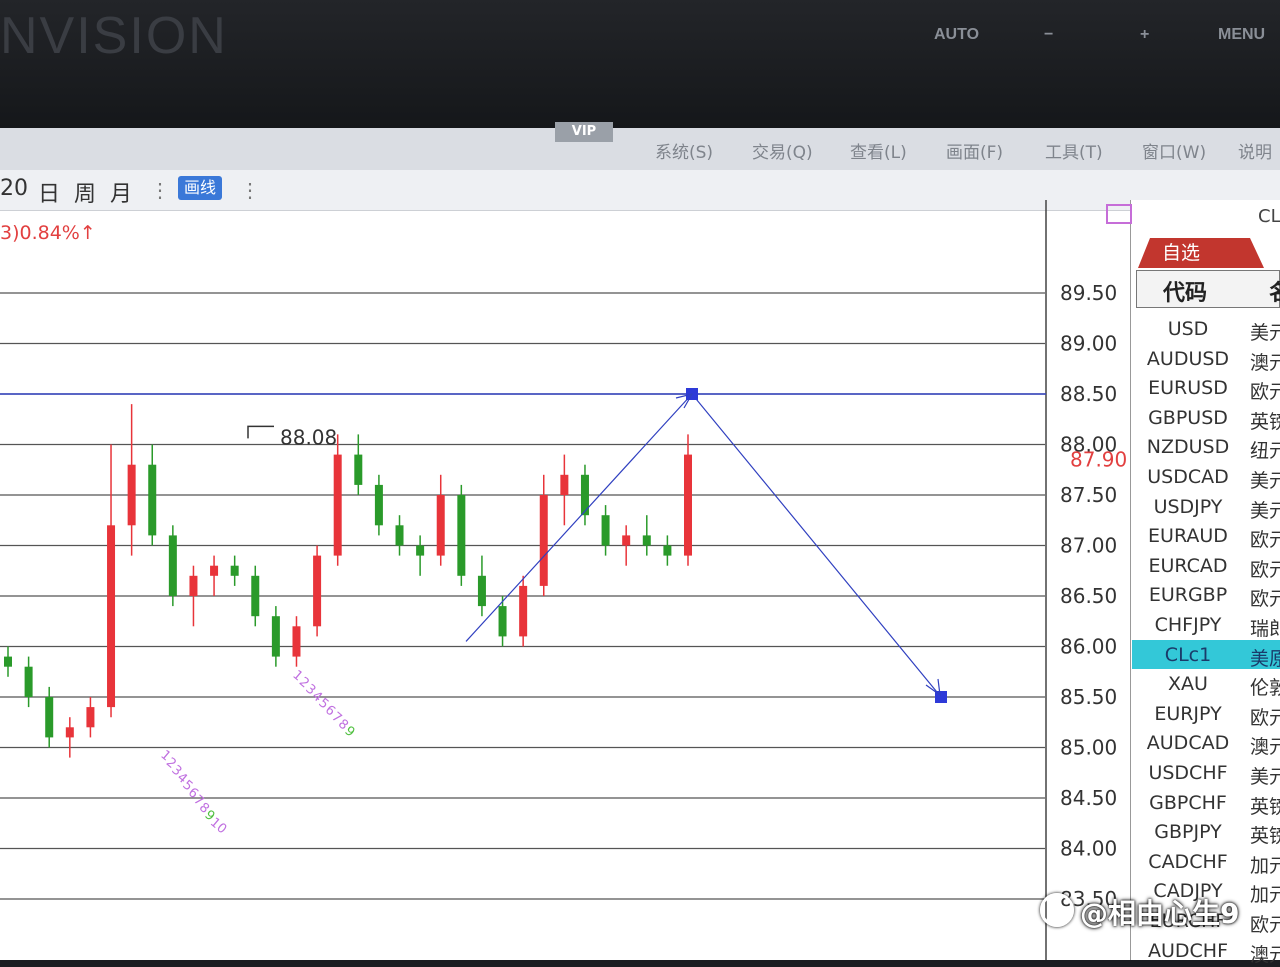  I want to click on watchlist-row: NZDUSD 纽元, so click(1206, 447).